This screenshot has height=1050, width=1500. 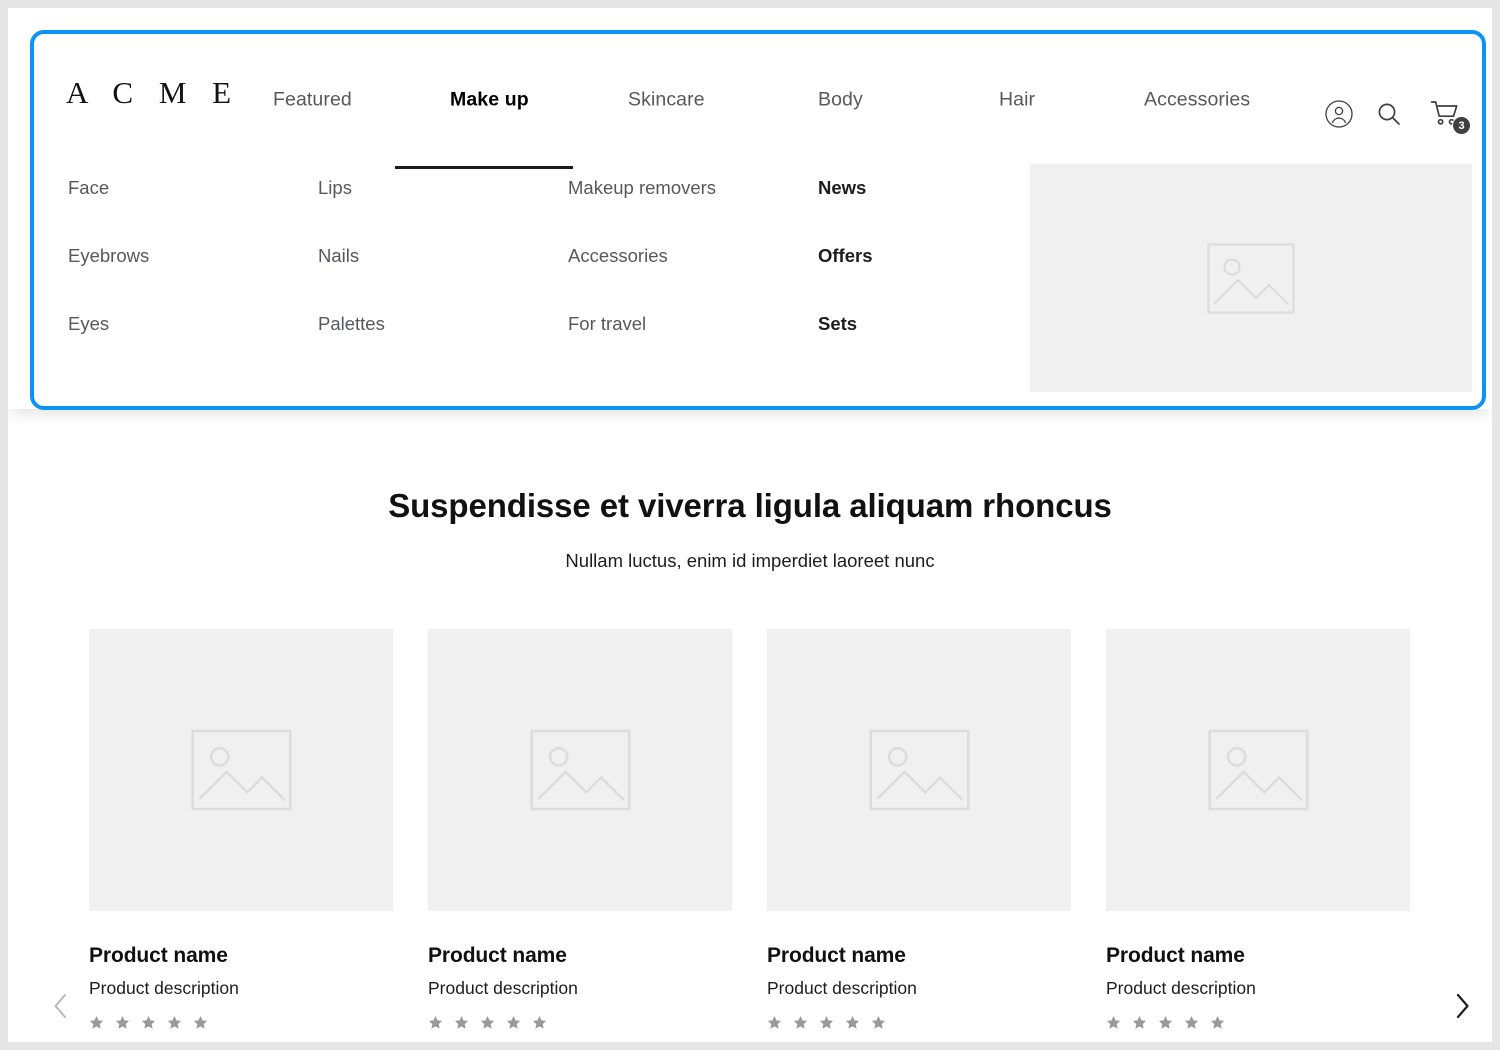 I want to click on mega-menu-column-3: Makeup removers Accessories For travel, so click(x=688, y=256).